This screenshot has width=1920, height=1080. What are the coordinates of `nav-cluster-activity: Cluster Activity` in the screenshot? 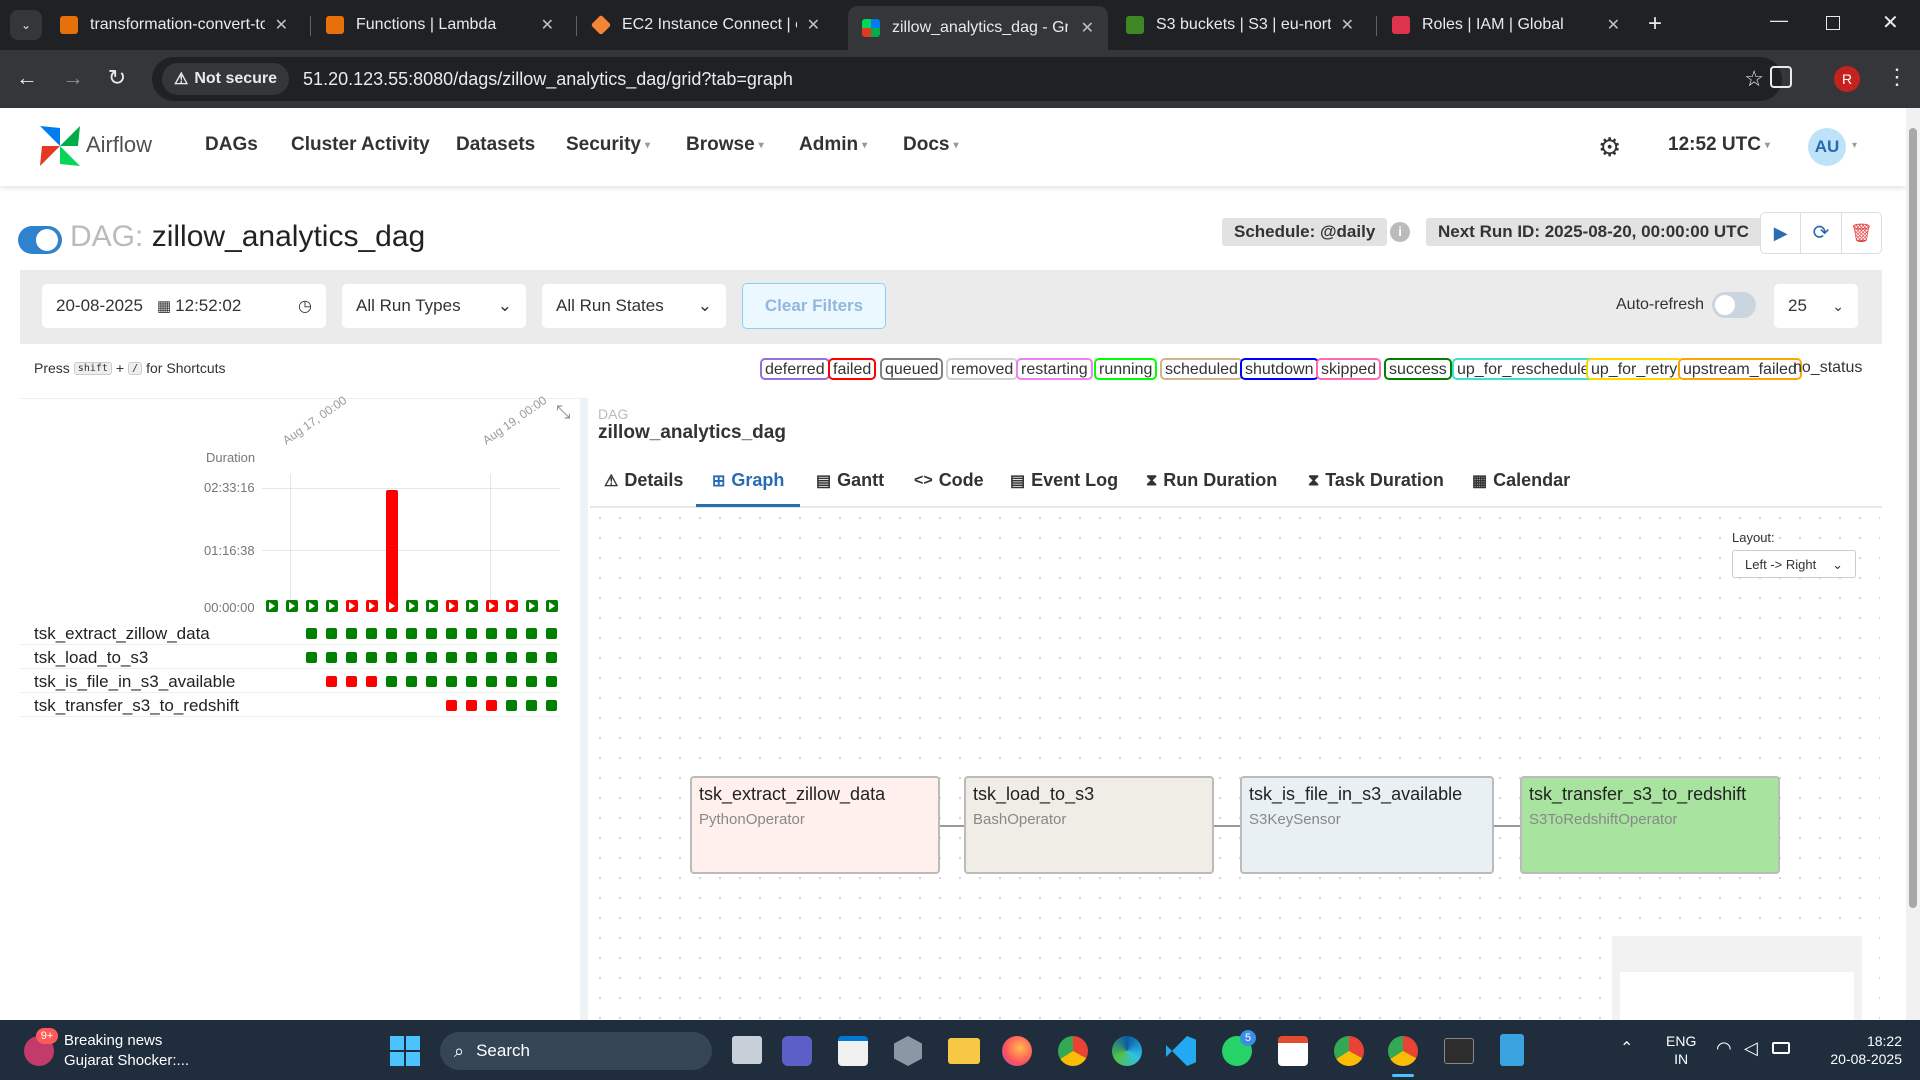 It's located at (360, 145).